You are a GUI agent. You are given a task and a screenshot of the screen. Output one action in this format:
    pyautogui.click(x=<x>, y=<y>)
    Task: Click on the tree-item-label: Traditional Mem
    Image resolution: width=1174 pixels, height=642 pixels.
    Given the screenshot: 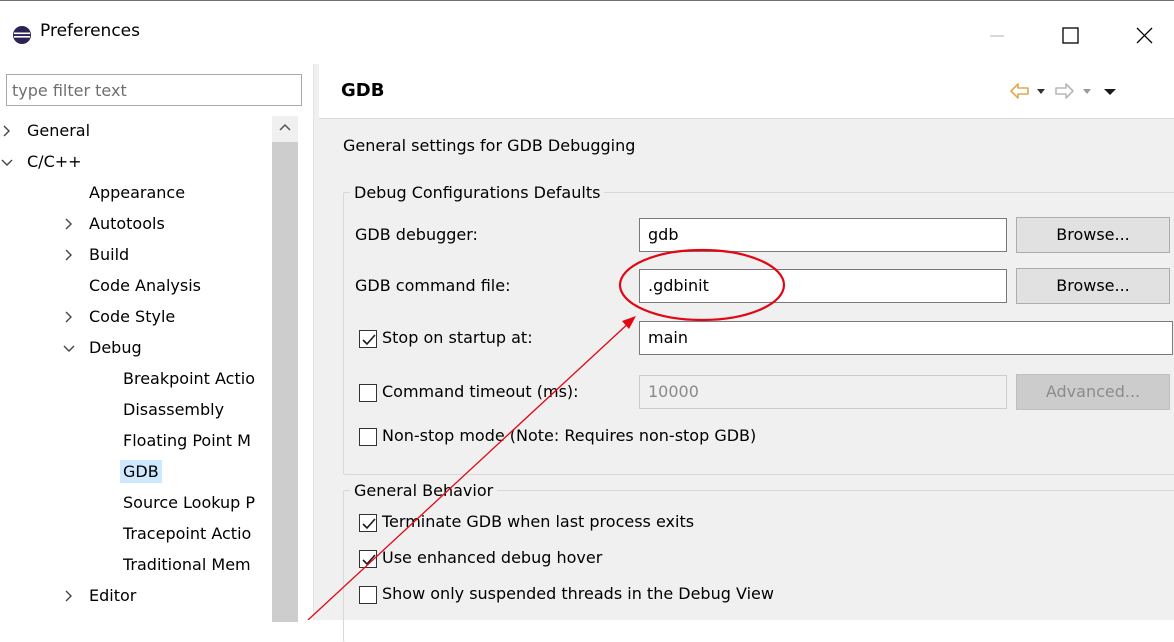 What is the action you would take?
    pyautogui.click(x=187, y=564)
    